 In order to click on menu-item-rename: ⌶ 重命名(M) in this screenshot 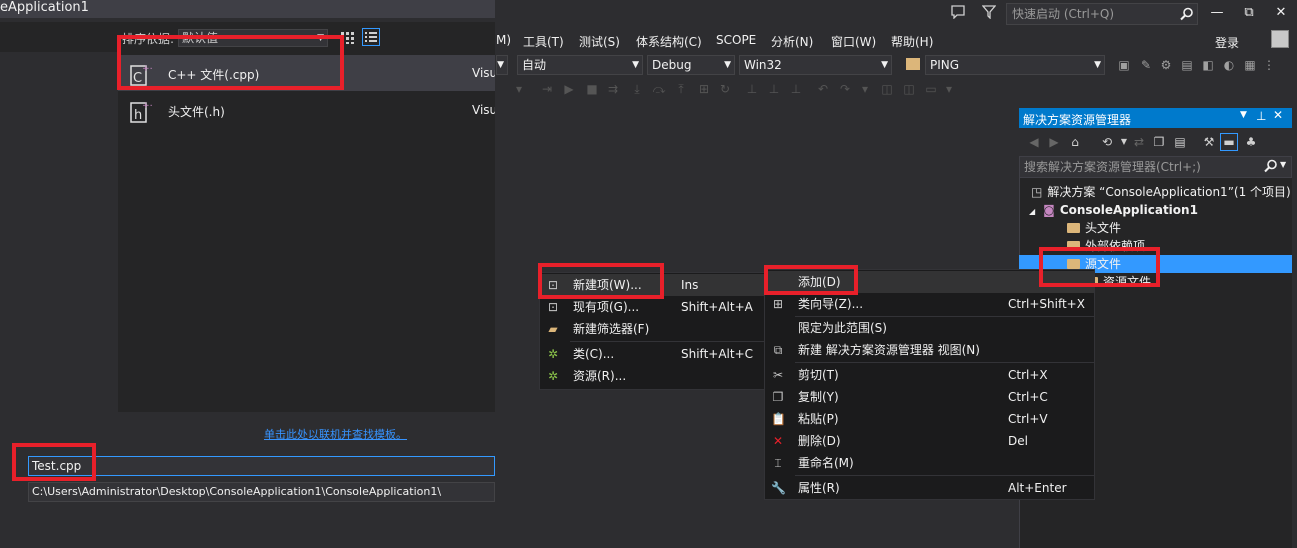, I will do `click(929, 463)`.